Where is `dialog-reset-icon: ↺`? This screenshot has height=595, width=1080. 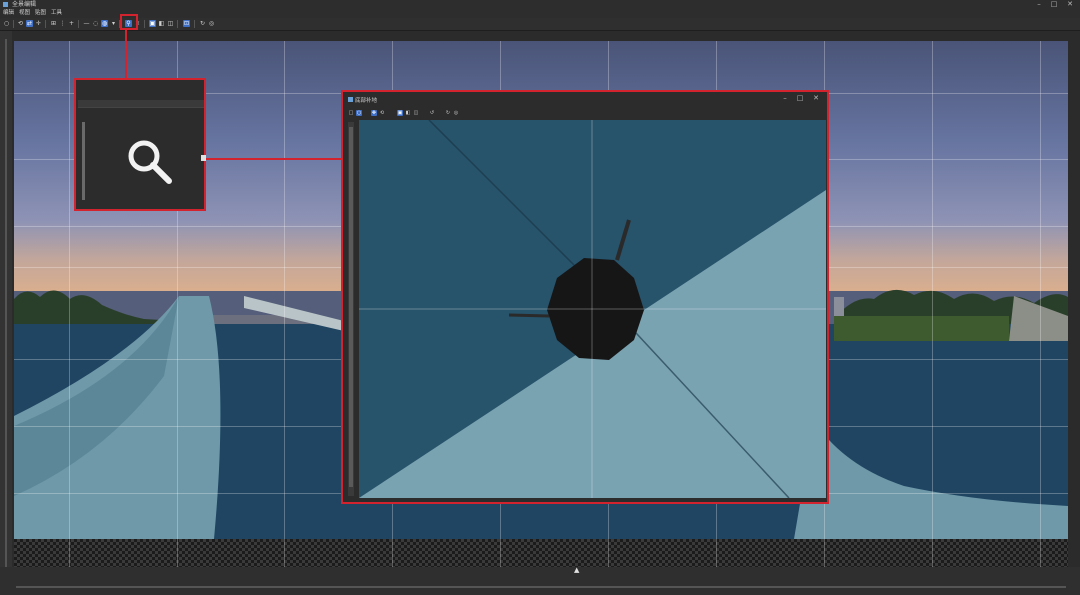
dialog-reset-icon: ↺ is located at coordinates (432, 113).